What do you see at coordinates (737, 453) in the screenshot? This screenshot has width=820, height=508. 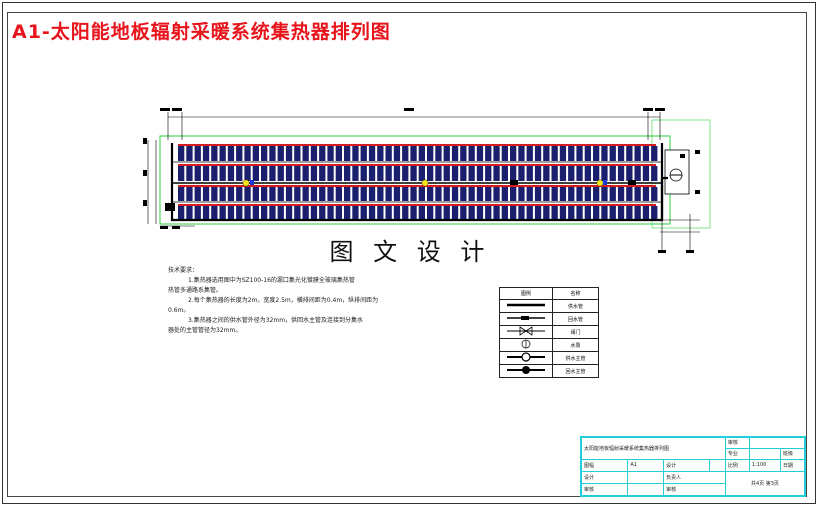 I see `title-block-major-label: 专业` at bounding box center [737, 453].